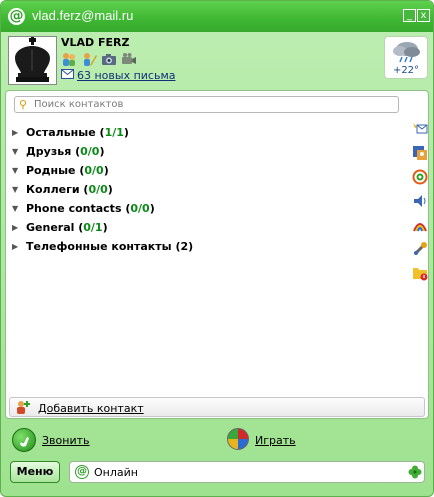  I want to click on settings-tools-icon, so click(420, 249).